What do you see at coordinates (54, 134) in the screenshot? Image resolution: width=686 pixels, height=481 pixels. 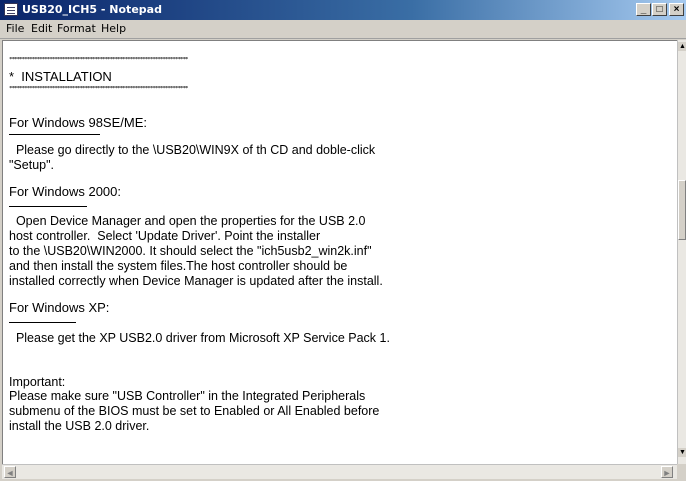 I see `win98-underline` at bounding box center [54, 134].